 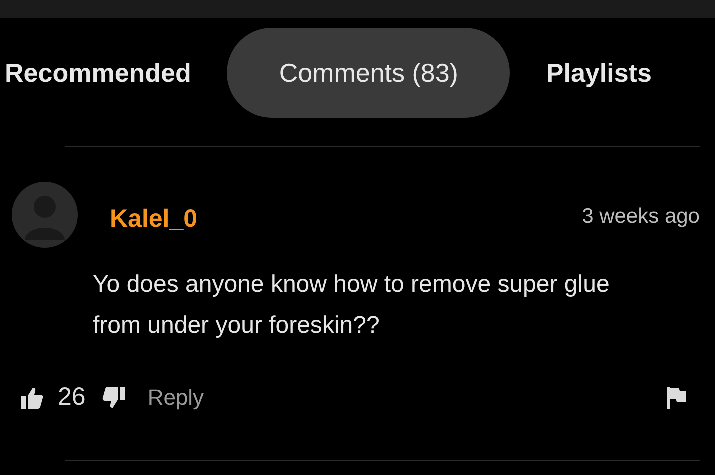 What do you see at coordinates (176, 397) in the screenshot?
I see `reply-button: Reply` at bounding box center [176, 397].